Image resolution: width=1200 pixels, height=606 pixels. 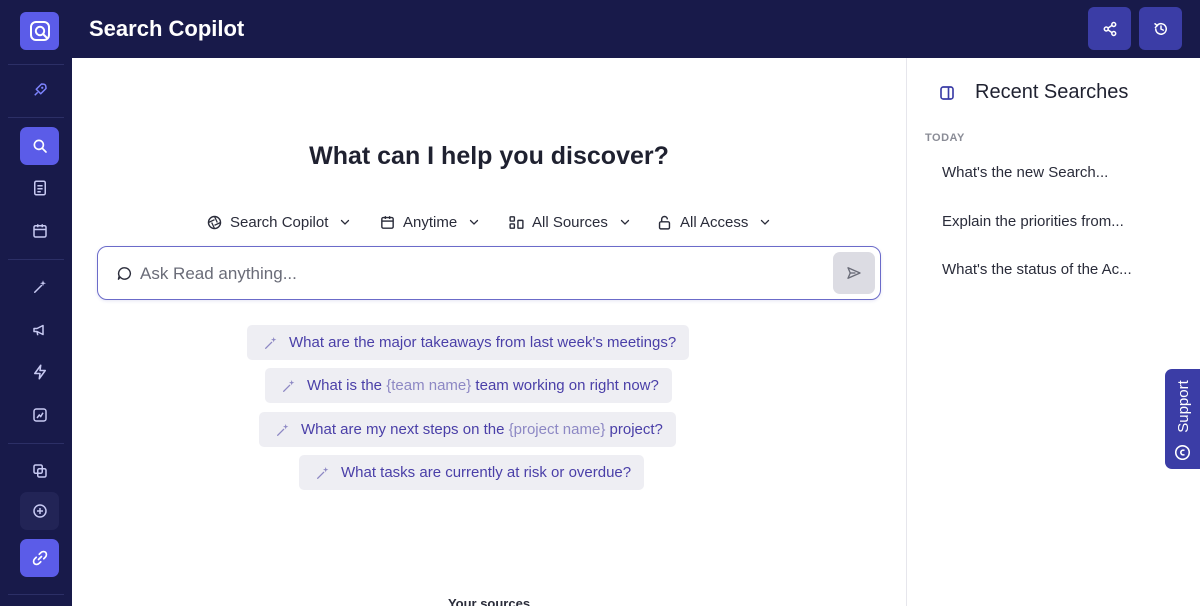 I want to click on filter-label: All Sources, so click(x=570, y=222).